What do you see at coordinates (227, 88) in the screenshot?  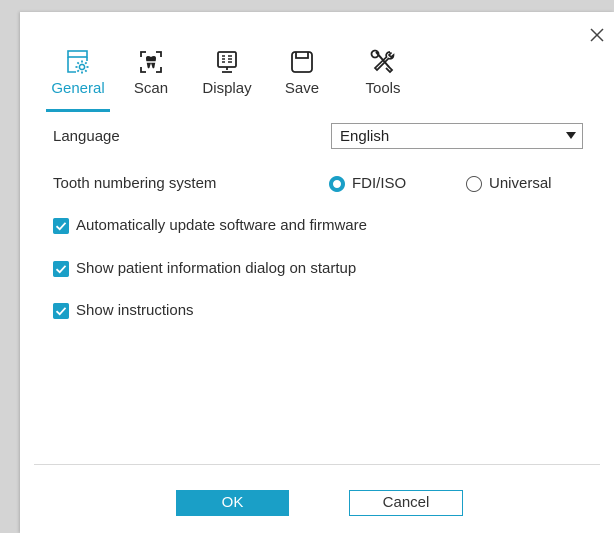 I see `tab-display-label: Display` at bounding box center [227, 88].